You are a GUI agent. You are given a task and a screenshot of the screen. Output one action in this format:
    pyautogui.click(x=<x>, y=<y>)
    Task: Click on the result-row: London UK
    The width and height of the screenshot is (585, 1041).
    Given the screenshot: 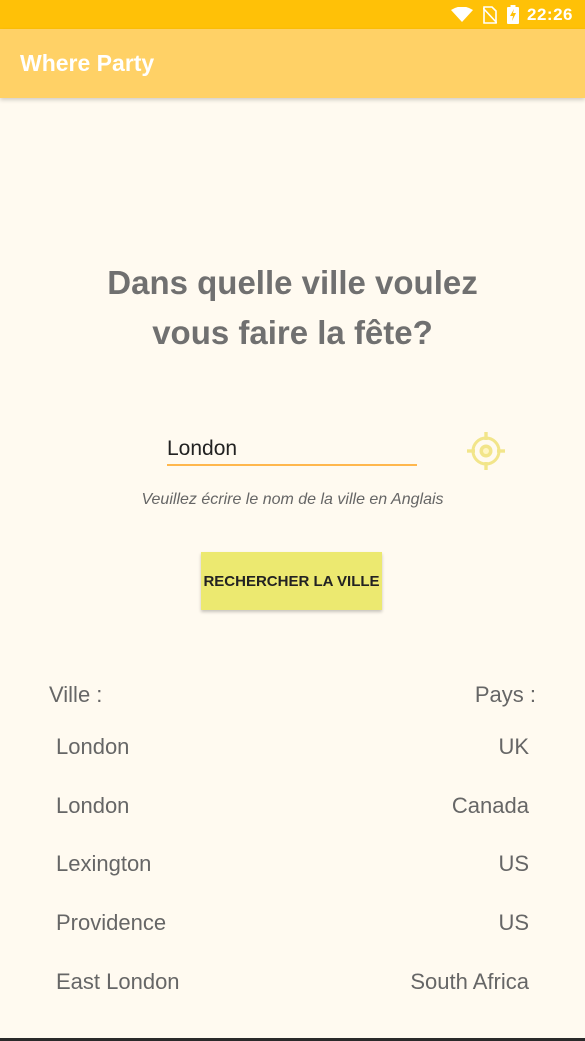 What is the action you would take?
    pyautogui.click(x=292, y=747)
    